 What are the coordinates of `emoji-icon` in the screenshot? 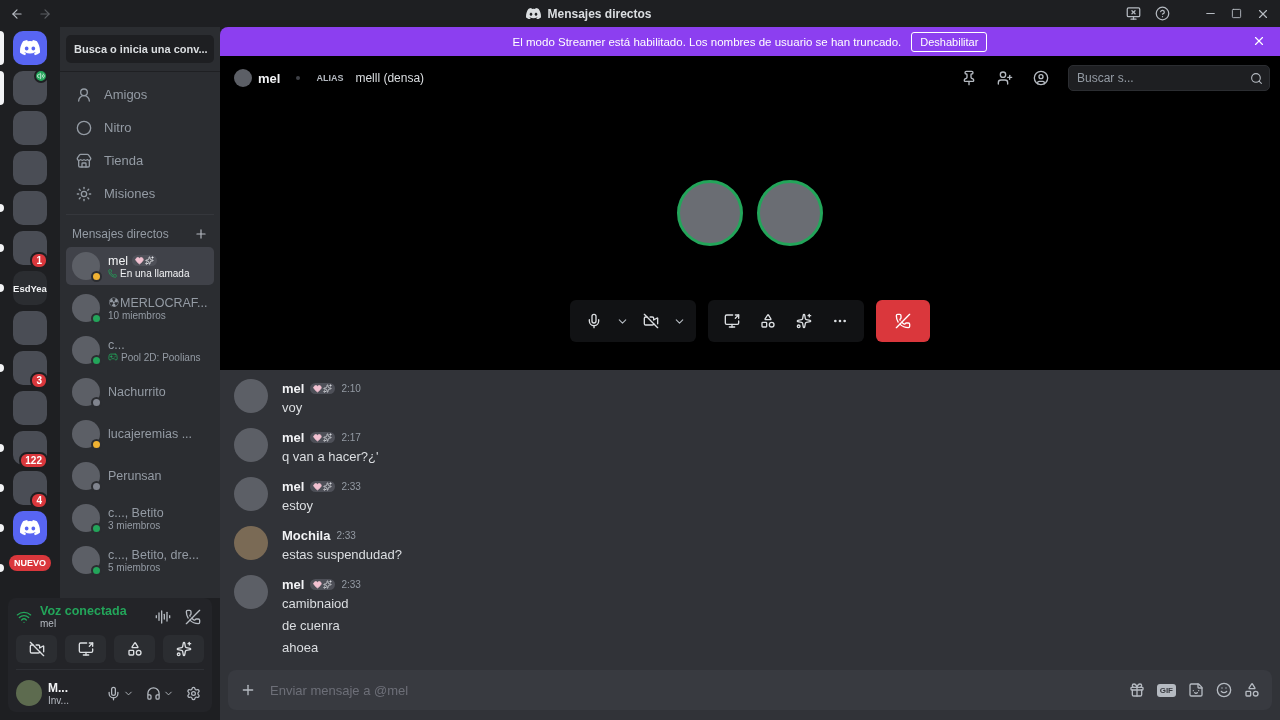 It's located at (1224, 690).